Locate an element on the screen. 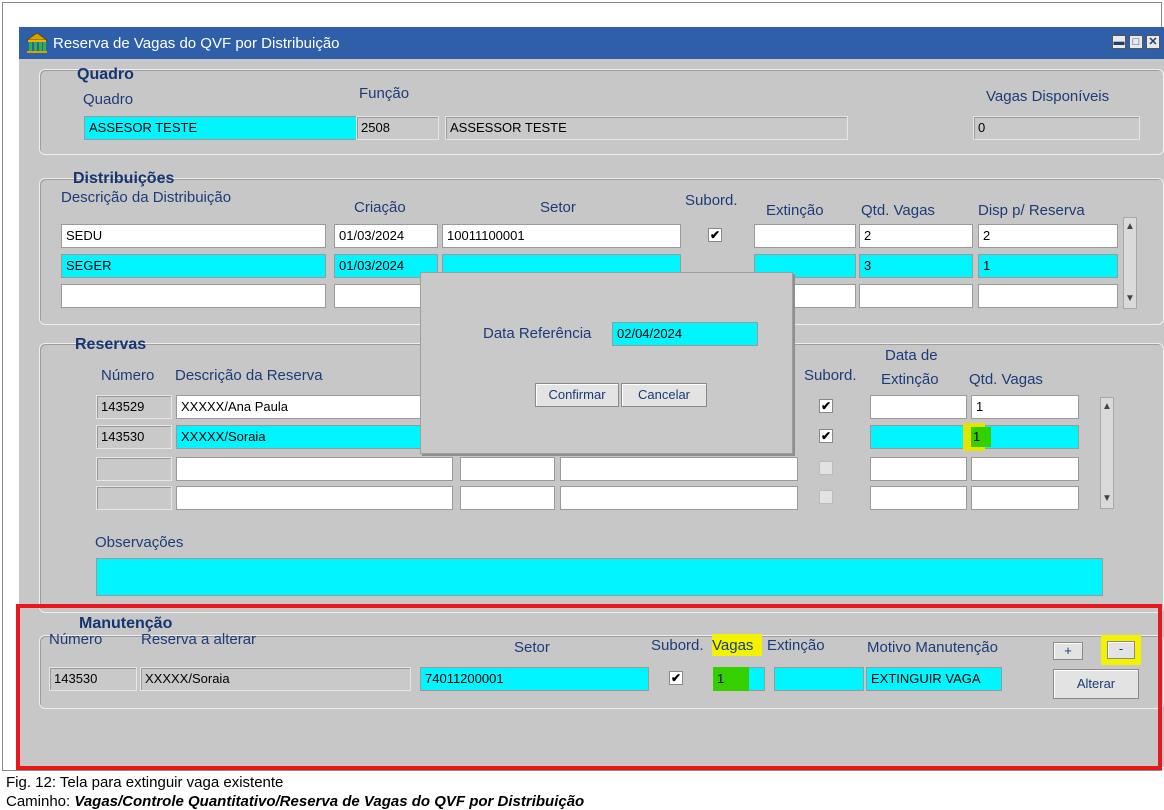 The width and height of the screenshot is (1164, 810). reserva-row-1-subord-checkbox: ✔ is located at coordinates (826, 406).